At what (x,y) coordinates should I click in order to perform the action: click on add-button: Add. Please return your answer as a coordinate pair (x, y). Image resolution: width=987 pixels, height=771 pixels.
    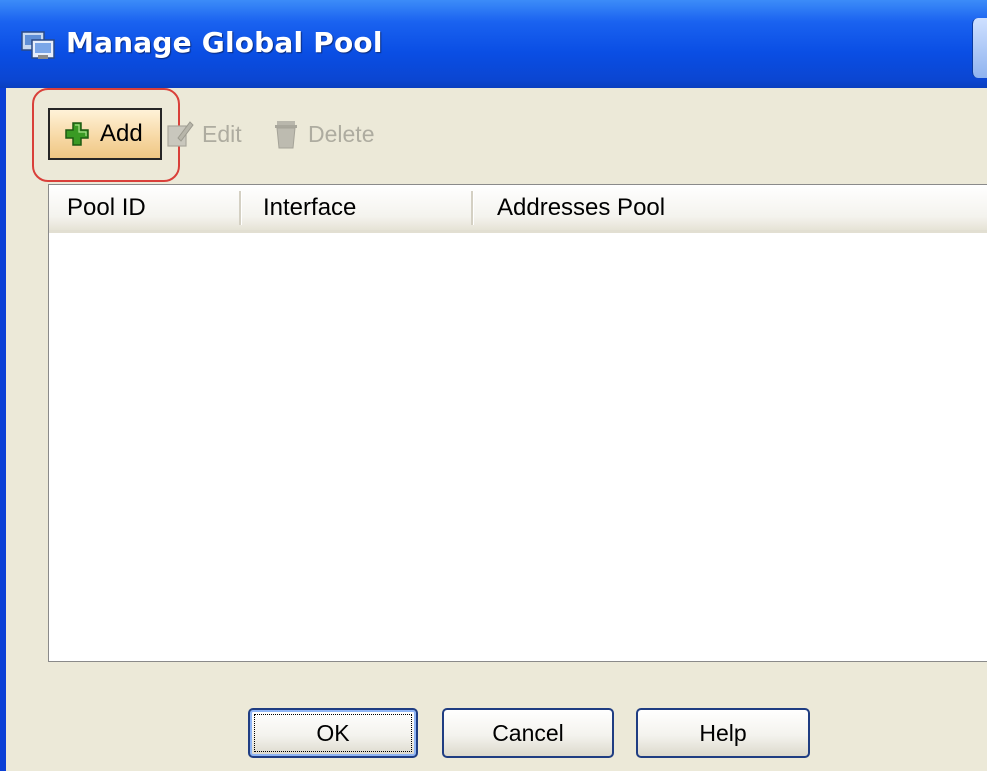
    Looking at the image, I should click on (105, 134).